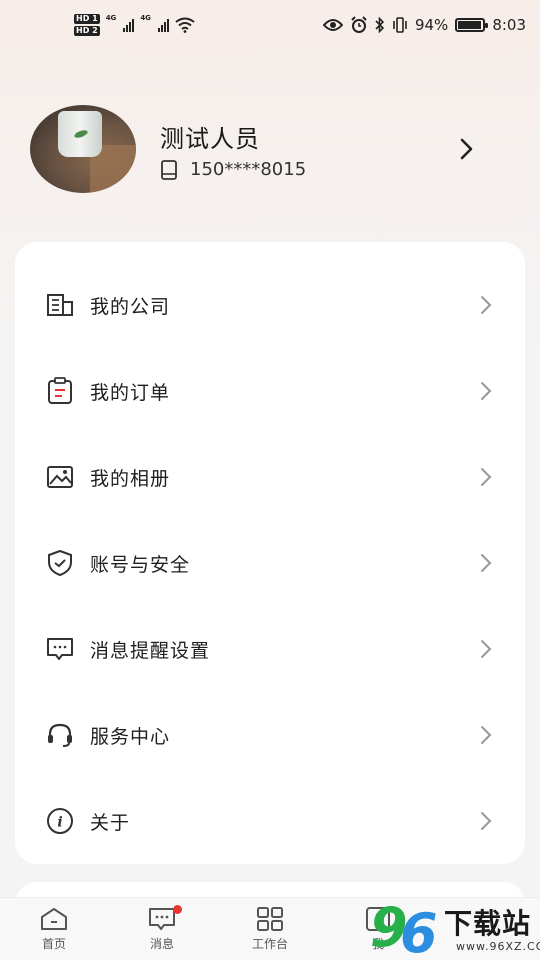 The image size is (540, 960). Describe the element at coordinates (359, 24) in the screenshot. I see `alarm-icon` at that location.